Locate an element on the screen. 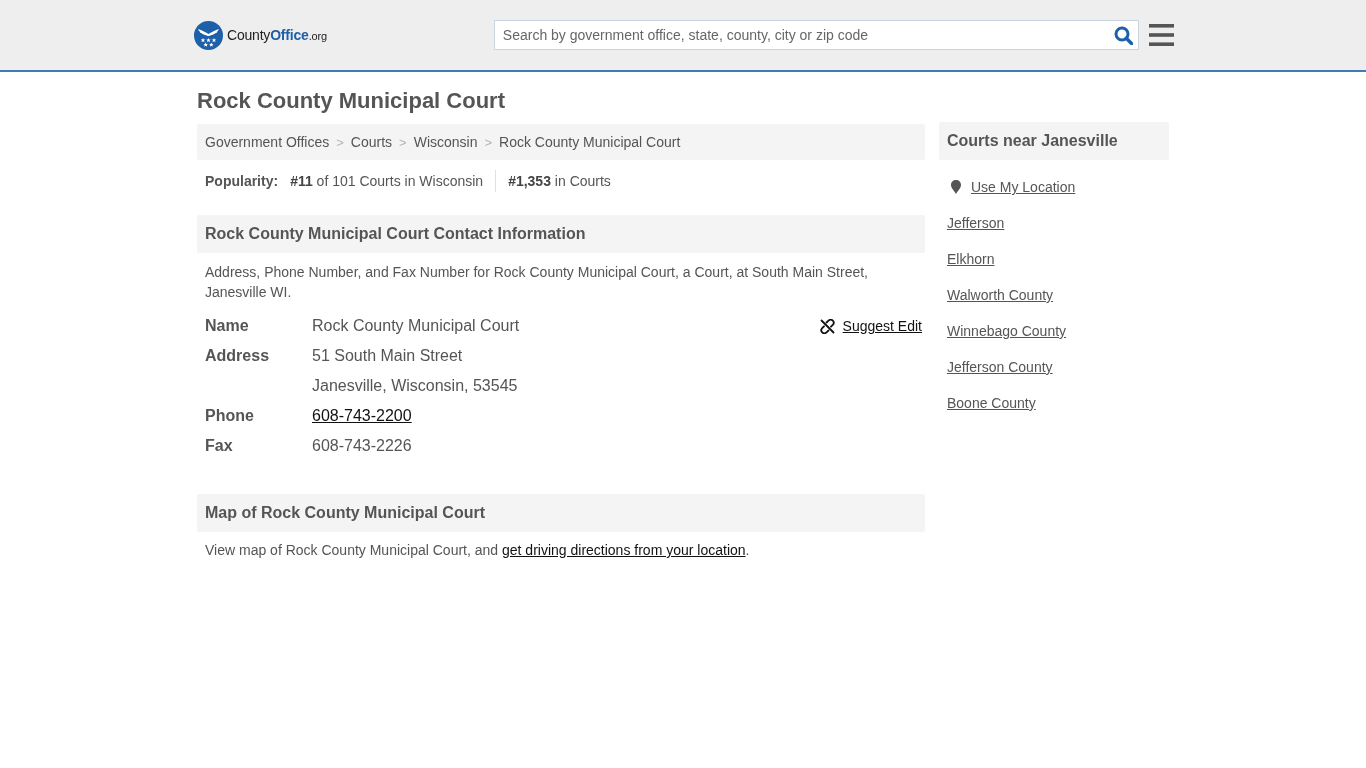 This screenshot has width=1366, height=768. contact-description: Address, Phone Number, and Fax Number for Rock County Municipal Court, a Court, at South Main Street, Janesville WI. is located at coordinates (536, 282).